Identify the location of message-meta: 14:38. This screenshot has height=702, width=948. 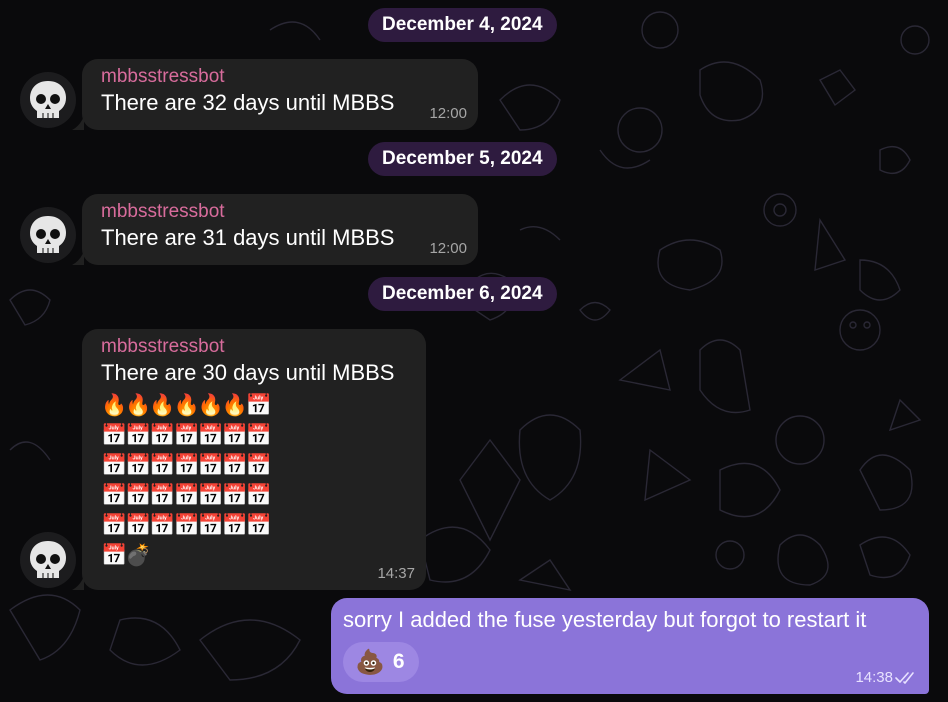
(887, 677).